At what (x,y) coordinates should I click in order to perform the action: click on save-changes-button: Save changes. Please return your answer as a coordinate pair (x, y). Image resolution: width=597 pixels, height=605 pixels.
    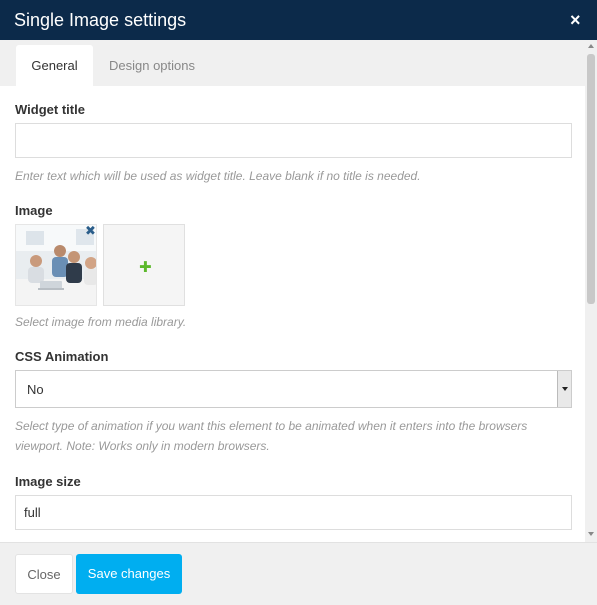
    Looking at the image, I should click on (129, 574).